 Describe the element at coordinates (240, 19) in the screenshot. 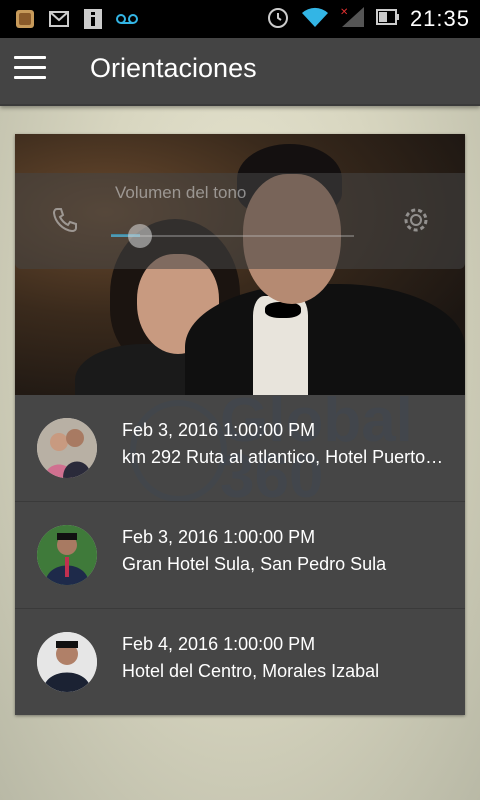

I see `status-bar: ✕ 21:35` at that location.